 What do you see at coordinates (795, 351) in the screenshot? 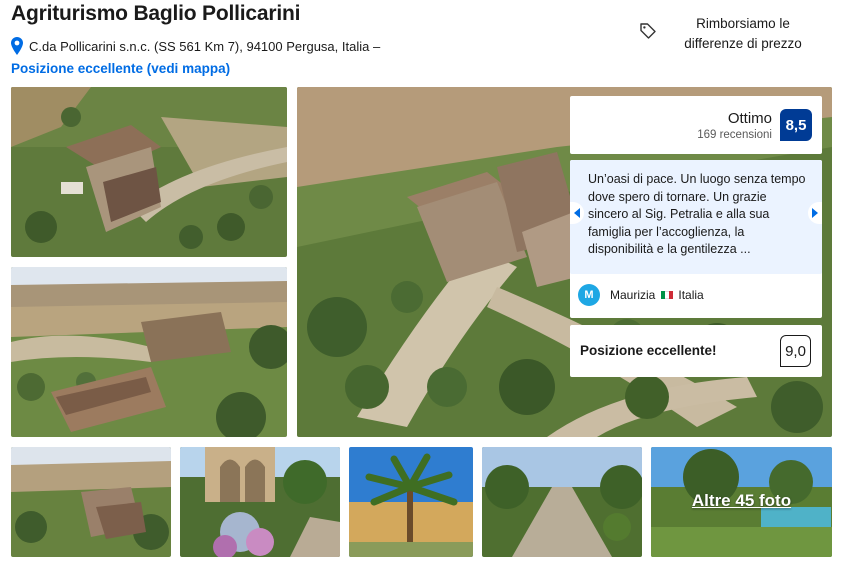
I see `location-score-badge: 9,0` at bounding box center [795, 351].